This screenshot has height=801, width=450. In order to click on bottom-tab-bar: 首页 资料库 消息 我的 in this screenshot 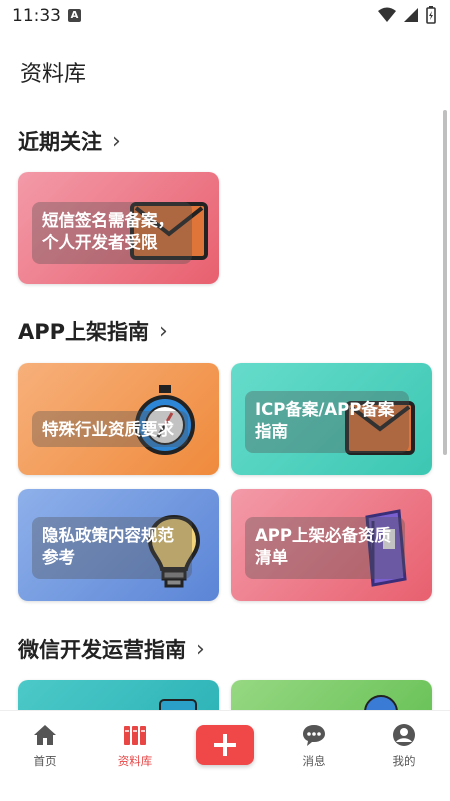, I will do `click(225, 755)`.